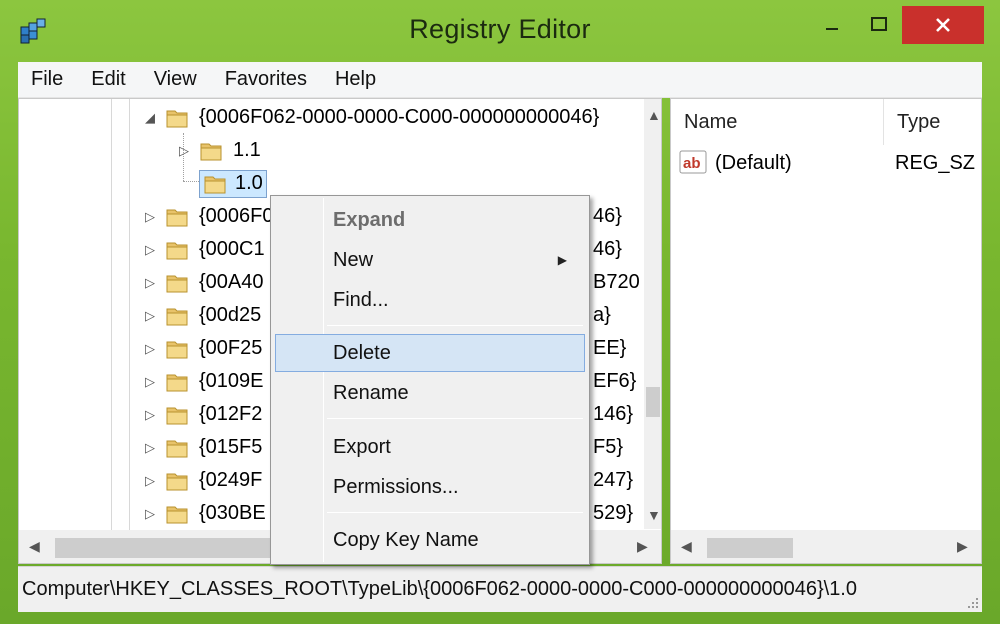  I want to click on tree-item-sibling-key: ▷ {0109E, so click(203, 381).